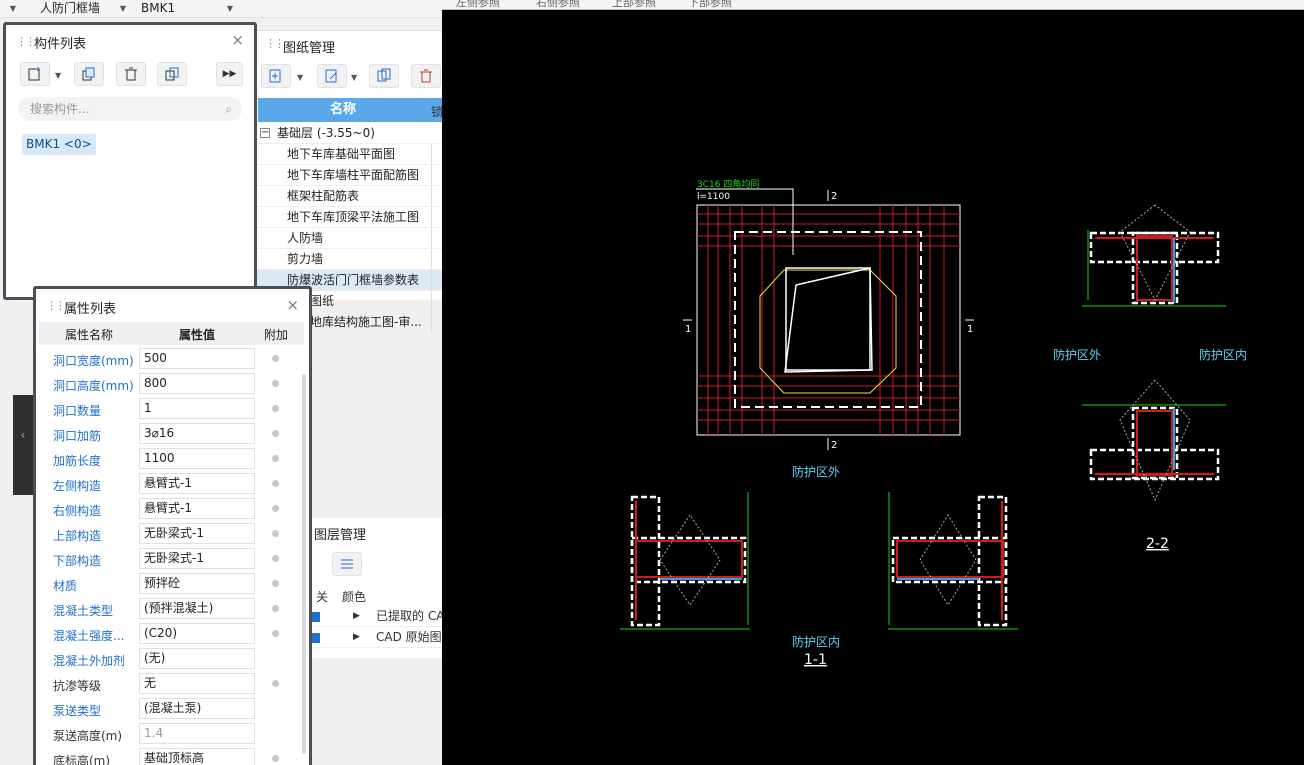 This screenshot has height=765, width=1304. What do you see at coordinates (348, 133) in the screenshot?
I see `tree-group-foundation: − 基础层 (-3.55~0)` at bounding box center [348, 133].